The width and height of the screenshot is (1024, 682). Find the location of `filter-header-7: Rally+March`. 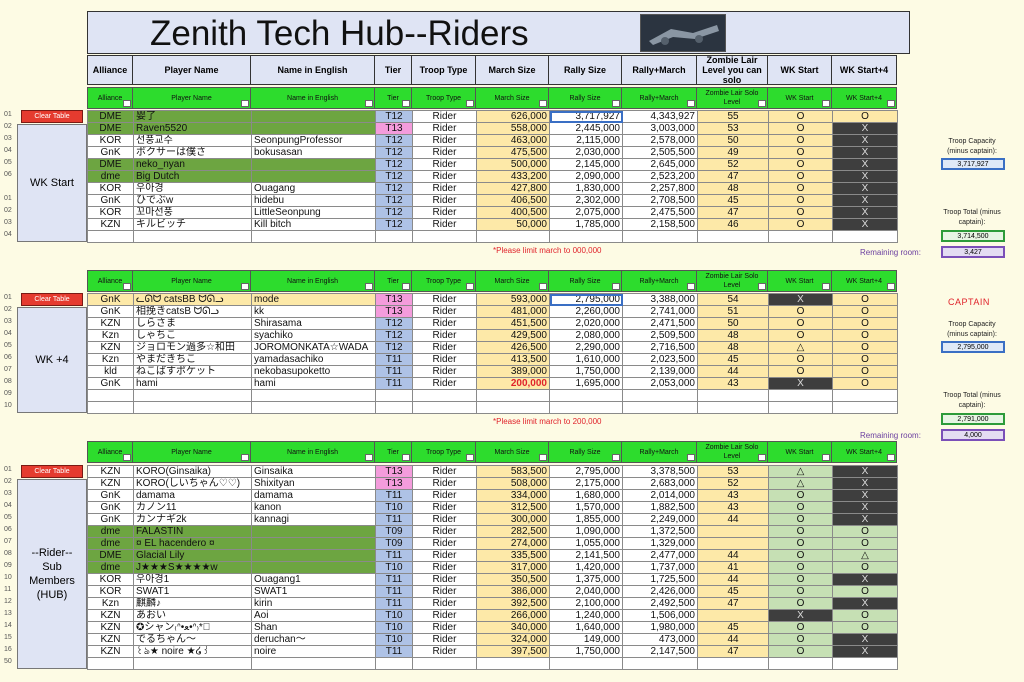

filter-header-7: Rally+March is located at coordinates (659, 452).